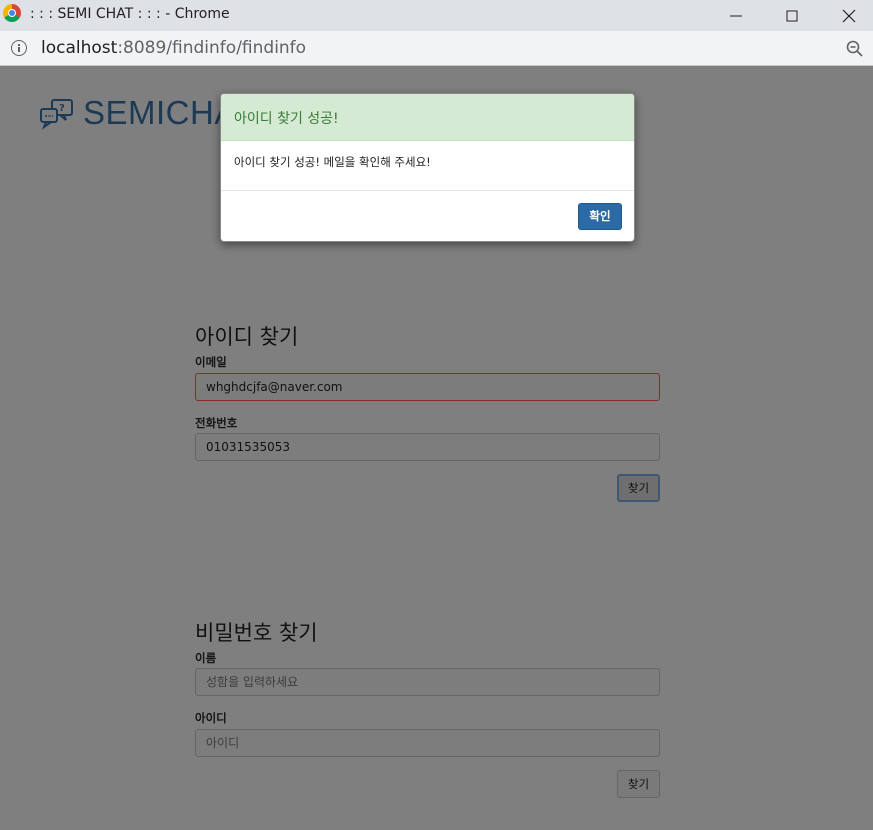 The width and height of the screenshot is (873, 830). Describe the element at coordinates (216, 423) in the screenshot. I see `phone-label: 전화번호` at that location.